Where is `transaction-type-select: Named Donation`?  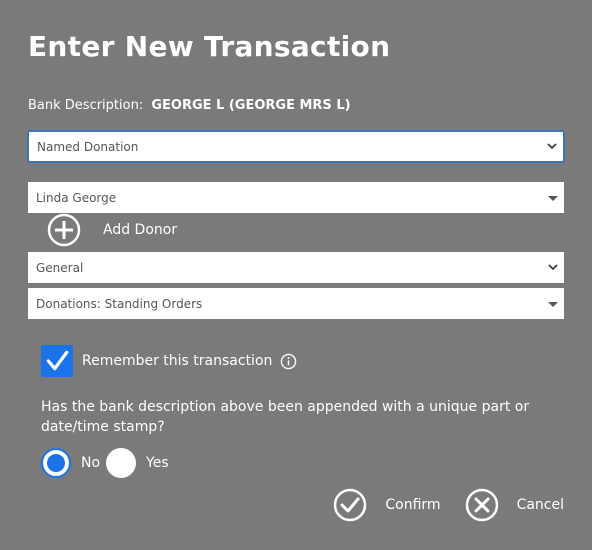
transaction-type-select: Named Donation is located at coordinates (296, 146).